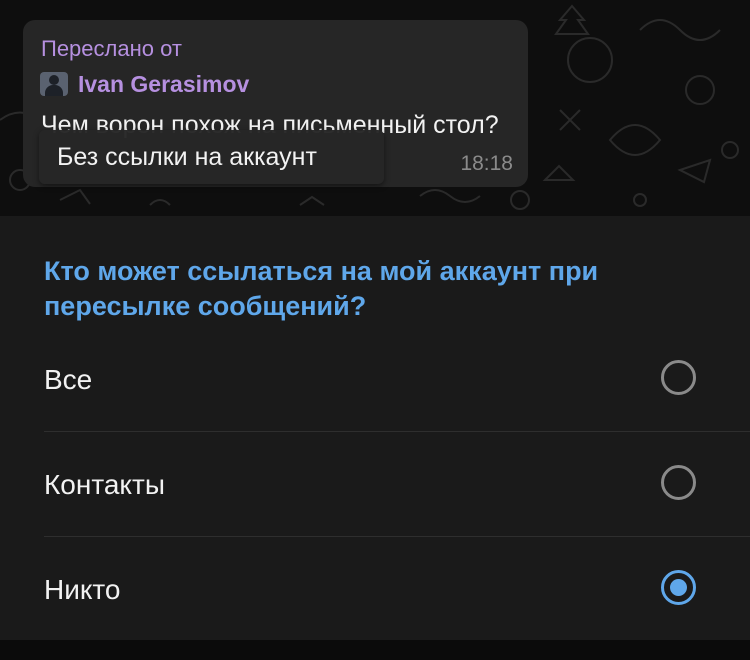 Image resolution: width=750 pixels, height=660 pixels. Describe the element at coordinates (111, 48) in the screenshot. I see `forwarded-from-label: Переслано от` at that location.